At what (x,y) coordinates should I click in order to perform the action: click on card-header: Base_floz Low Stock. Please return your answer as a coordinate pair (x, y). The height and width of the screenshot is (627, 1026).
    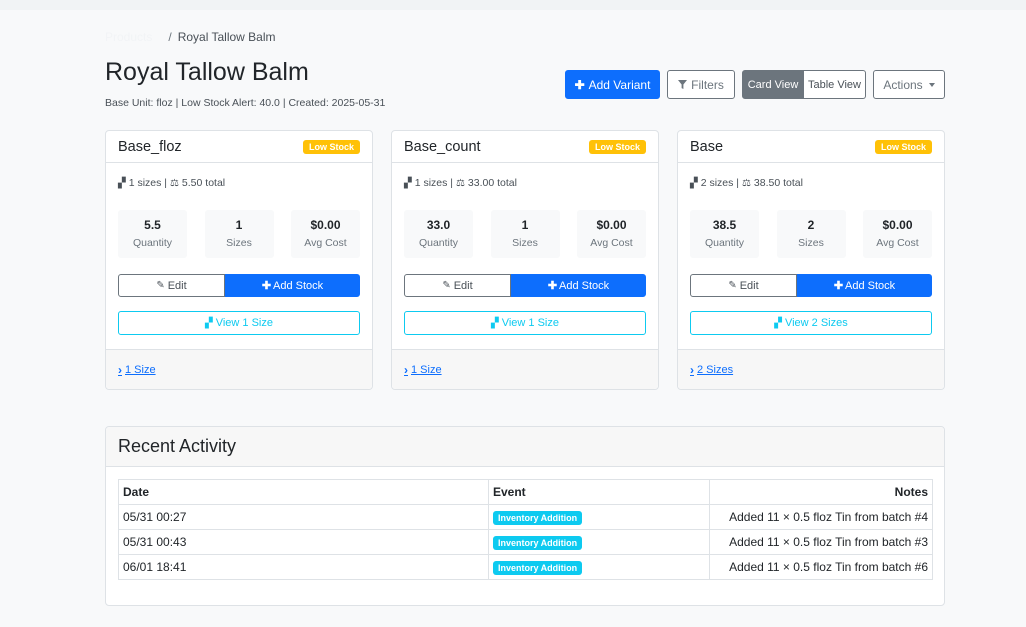
    Looking at the image, I should click on (239, 147).